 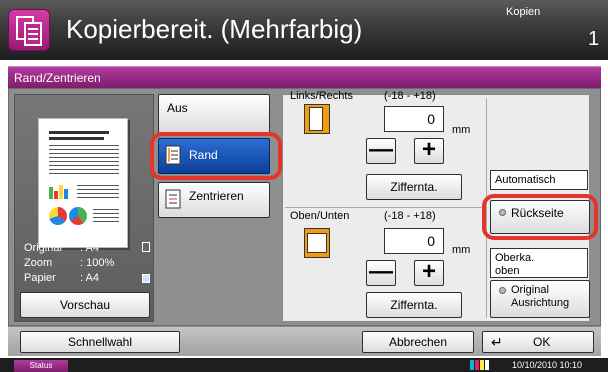 I want to click on top-bottom-unit: mm, so click(x=461, y=250).